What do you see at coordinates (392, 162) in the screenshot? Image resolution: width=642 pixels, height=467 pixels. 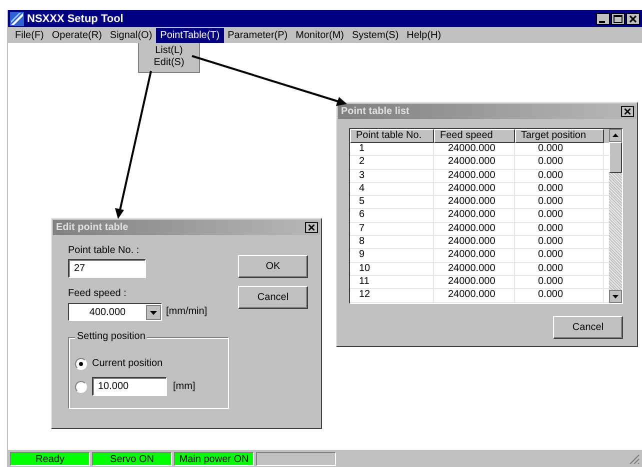 I see `table-cell: 2` at bounding box center [392, 162].